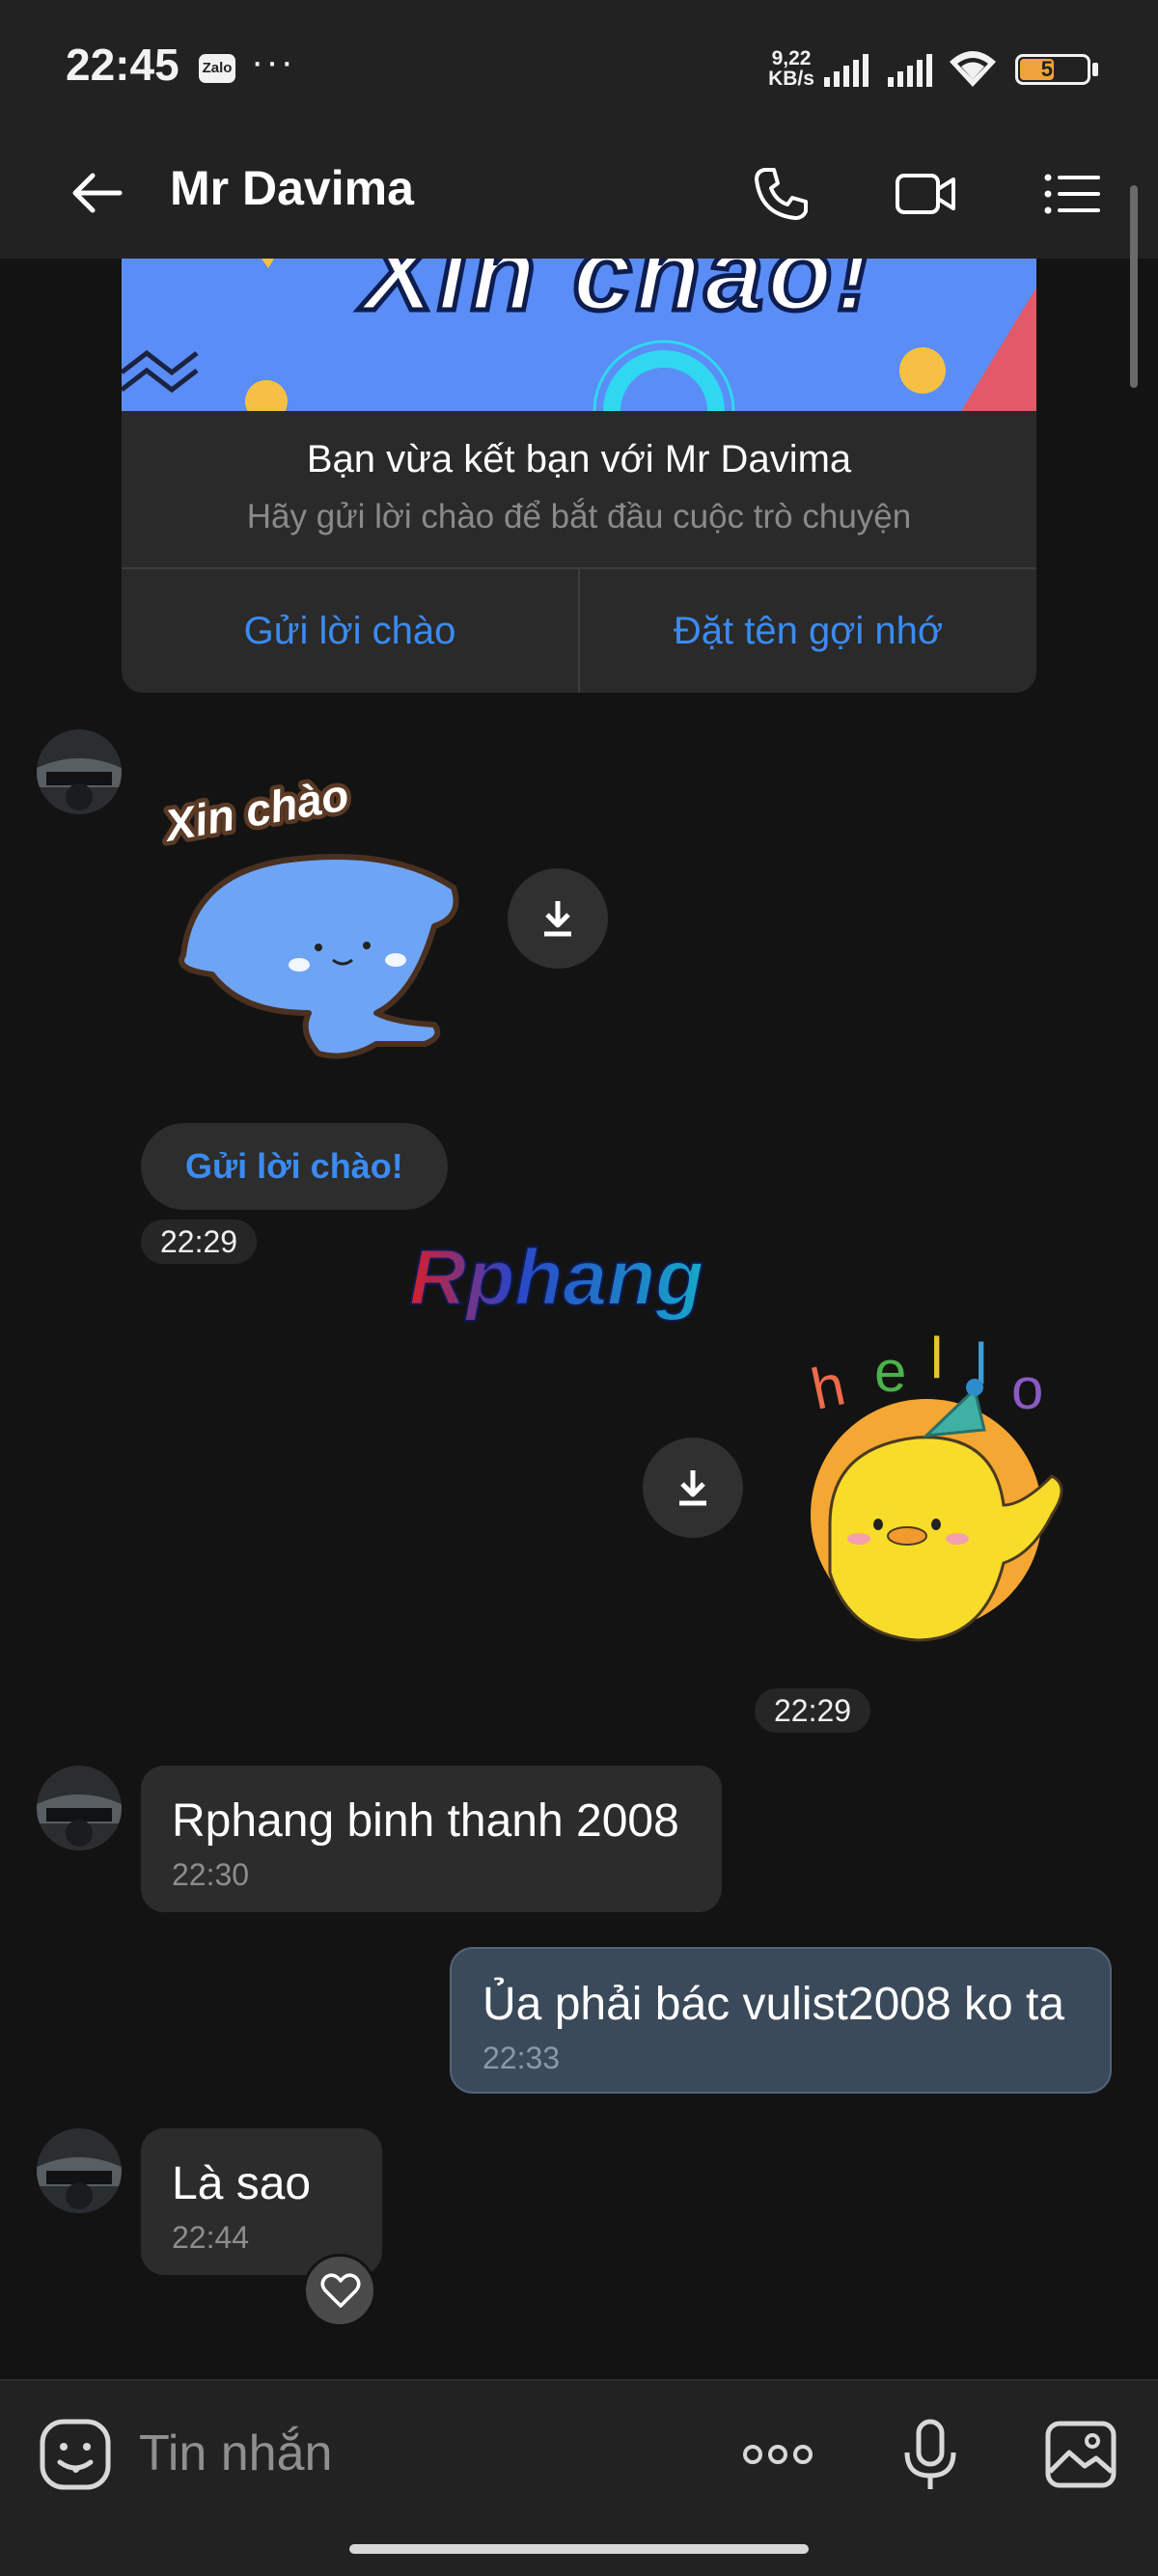  What do you see at coordinates (242, 2184) in the screenshot?
I see `message-text: Là sao` at bounding box center [242, 2184].